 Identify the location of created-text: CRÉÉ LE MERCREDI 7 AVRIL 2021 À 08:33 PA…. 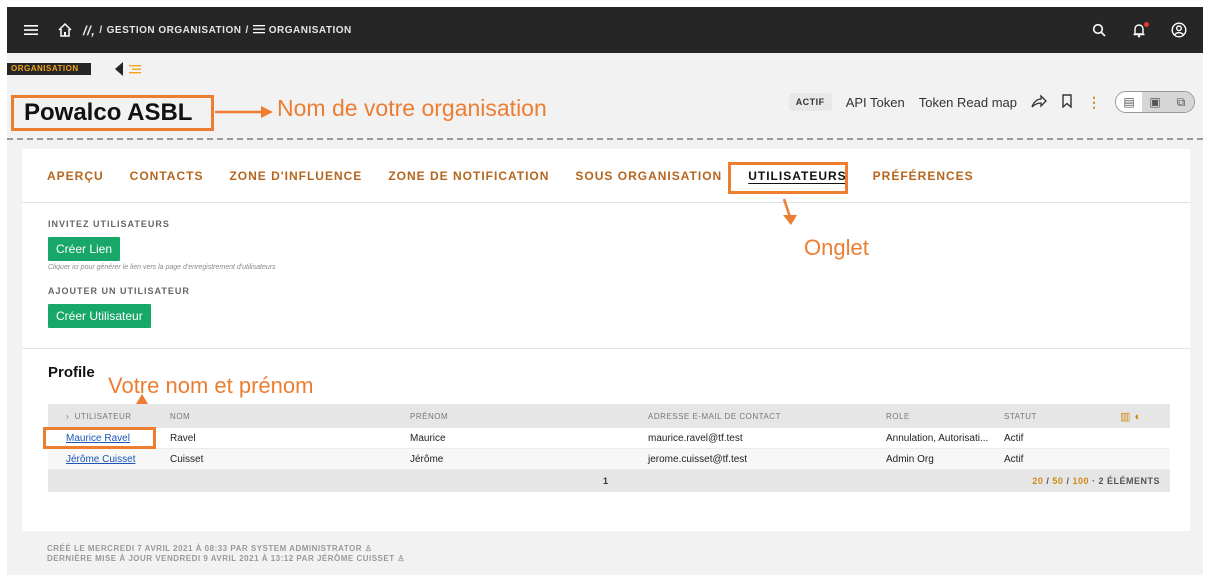
(205, 548).